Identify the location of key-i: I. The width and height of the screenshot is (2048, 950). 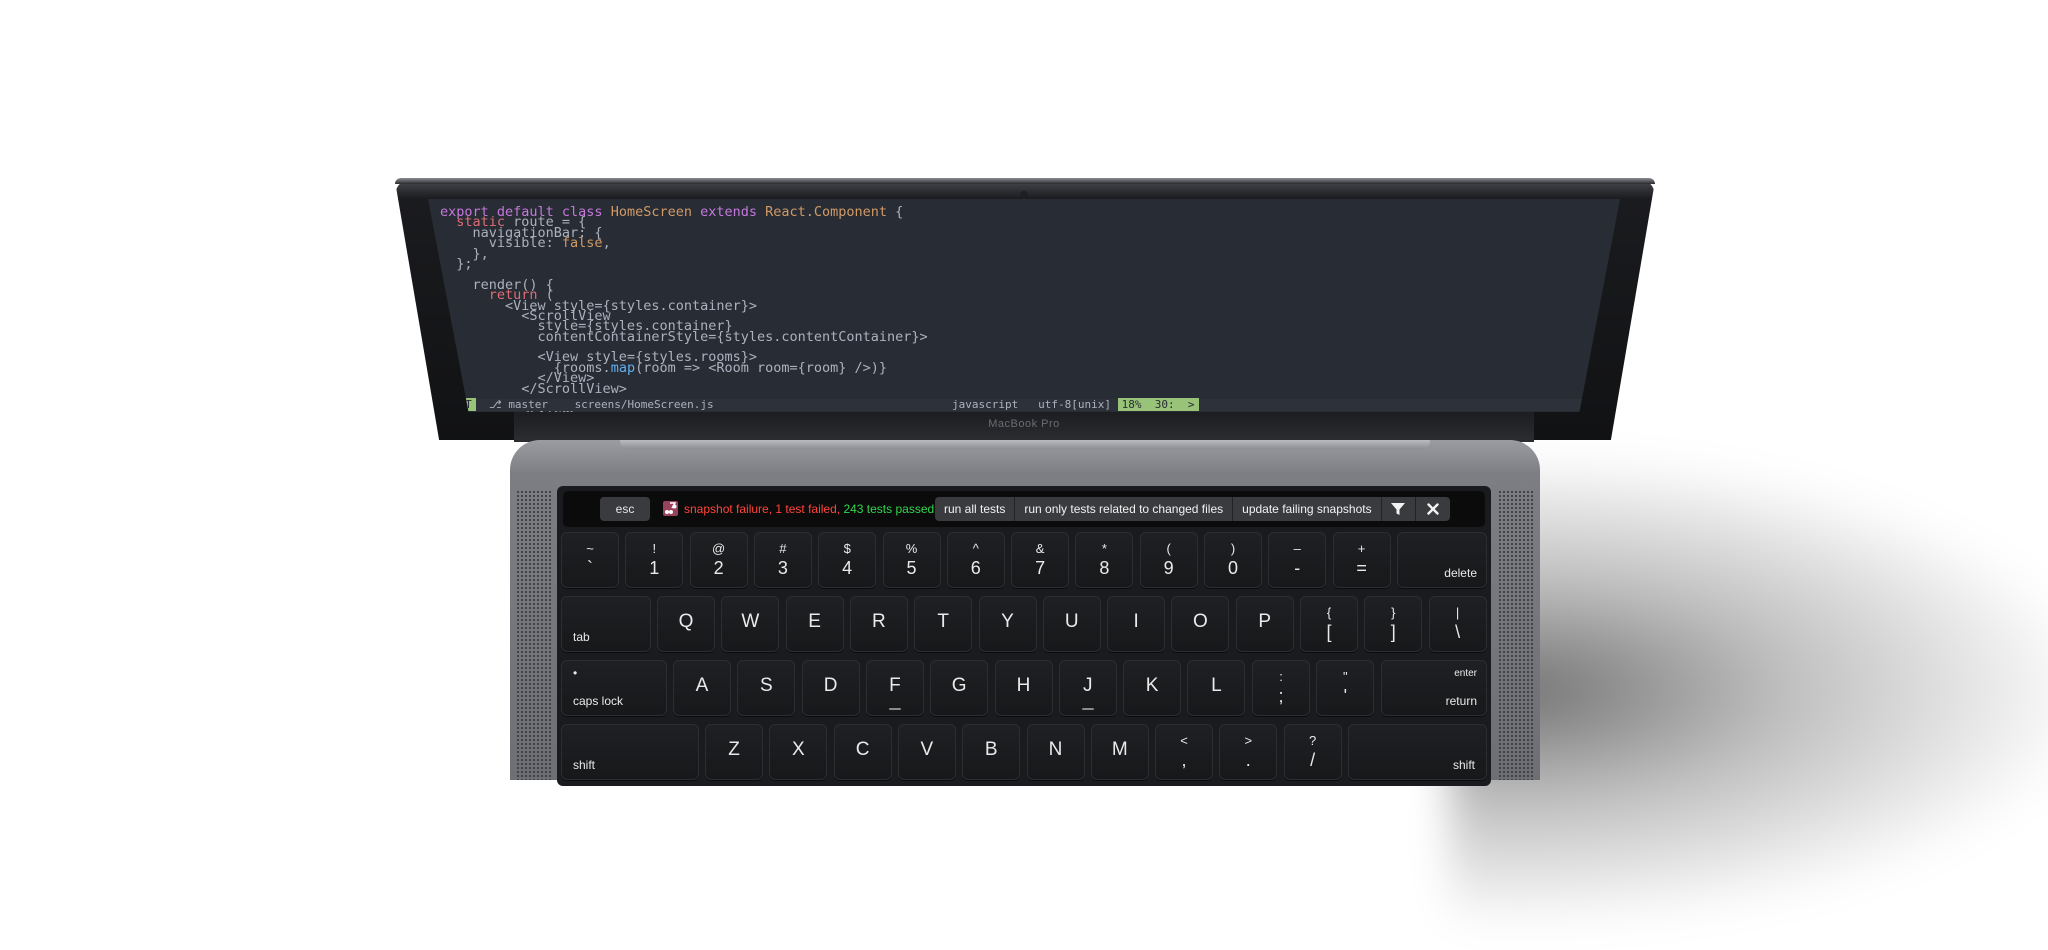
(1136, 624).